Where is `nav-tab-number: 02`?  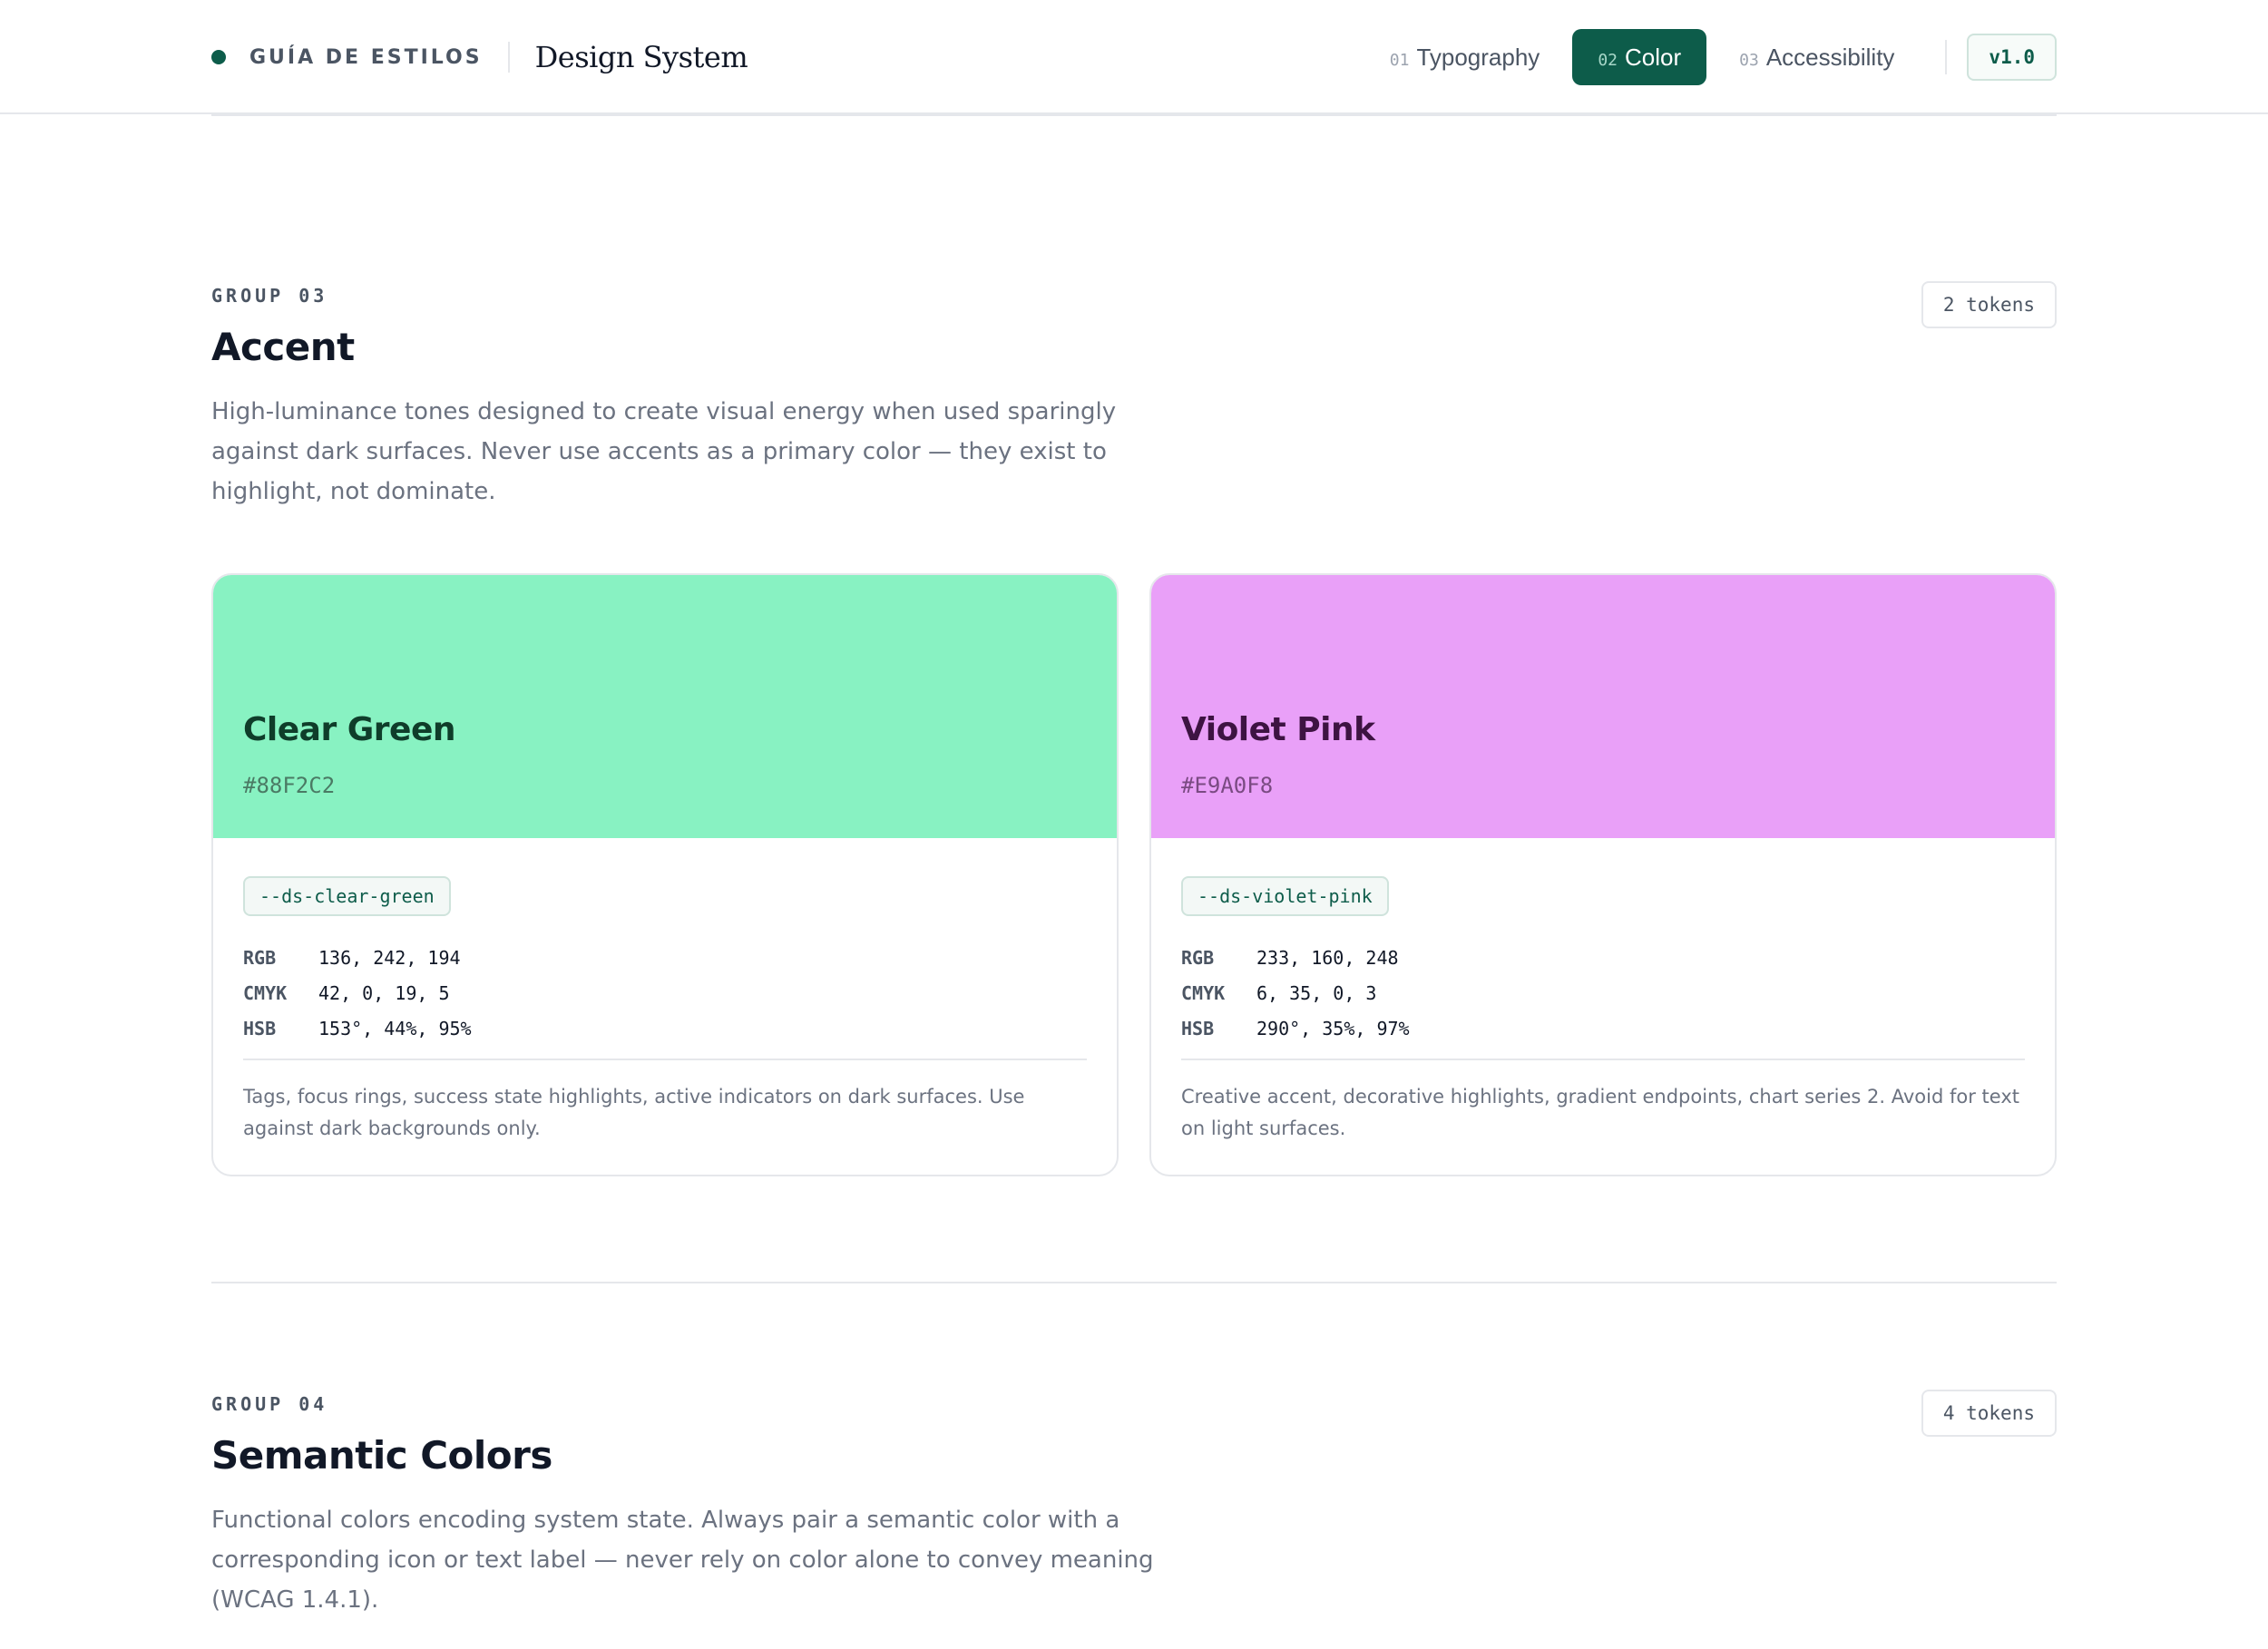
nav-tab-number: 02 is located at coordinates (1608, 60).